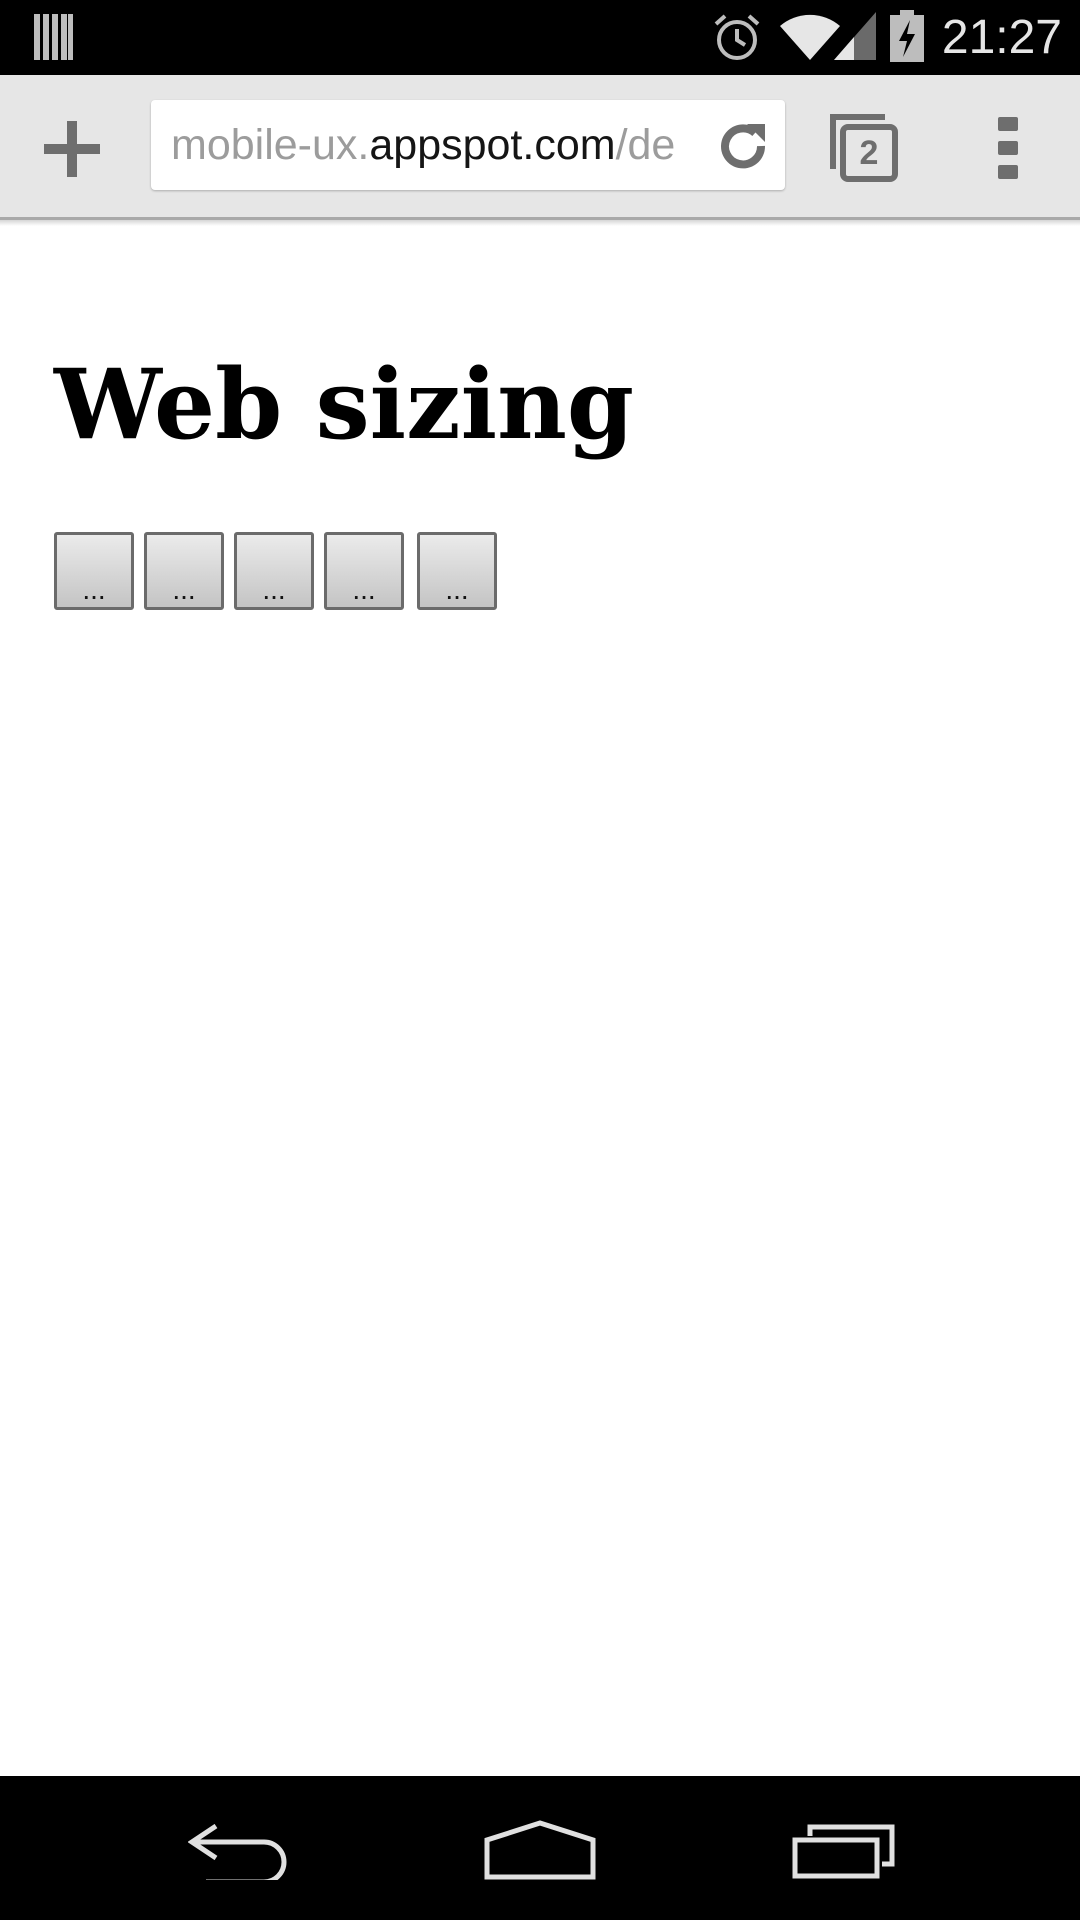  I want to click on reload-icon, so click(743, 146).